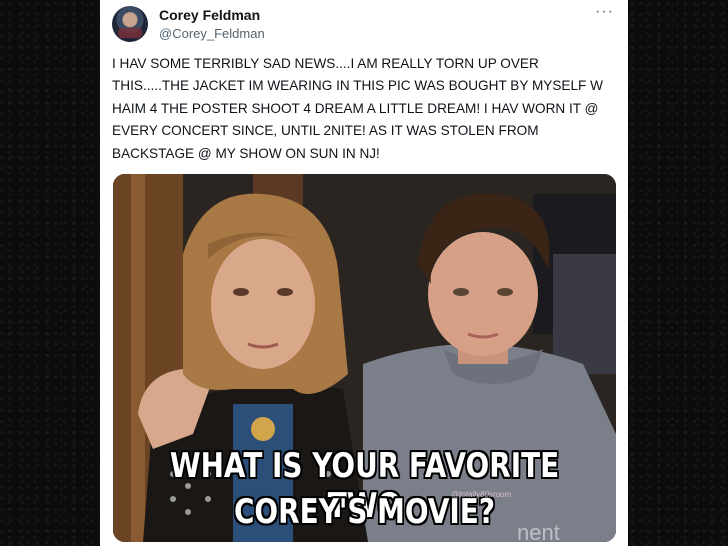  What do you see at coordinates (481, 494) in the screenshot?
I see `image-watermark: @totally80sroom` at bounding box center [481, 494].